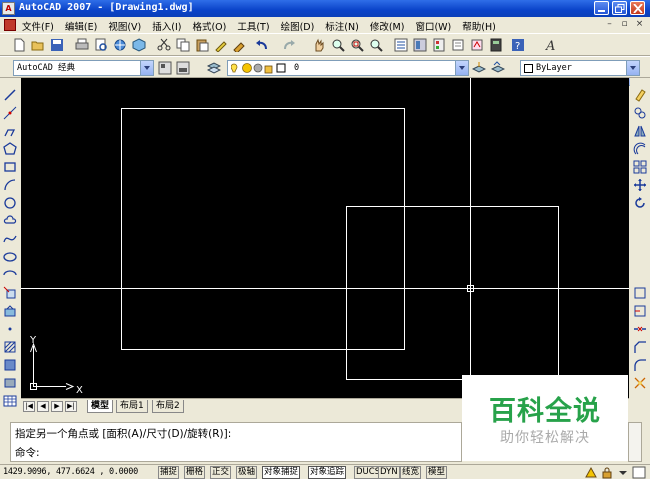  I want to click on table-icon, so click(10, 401).